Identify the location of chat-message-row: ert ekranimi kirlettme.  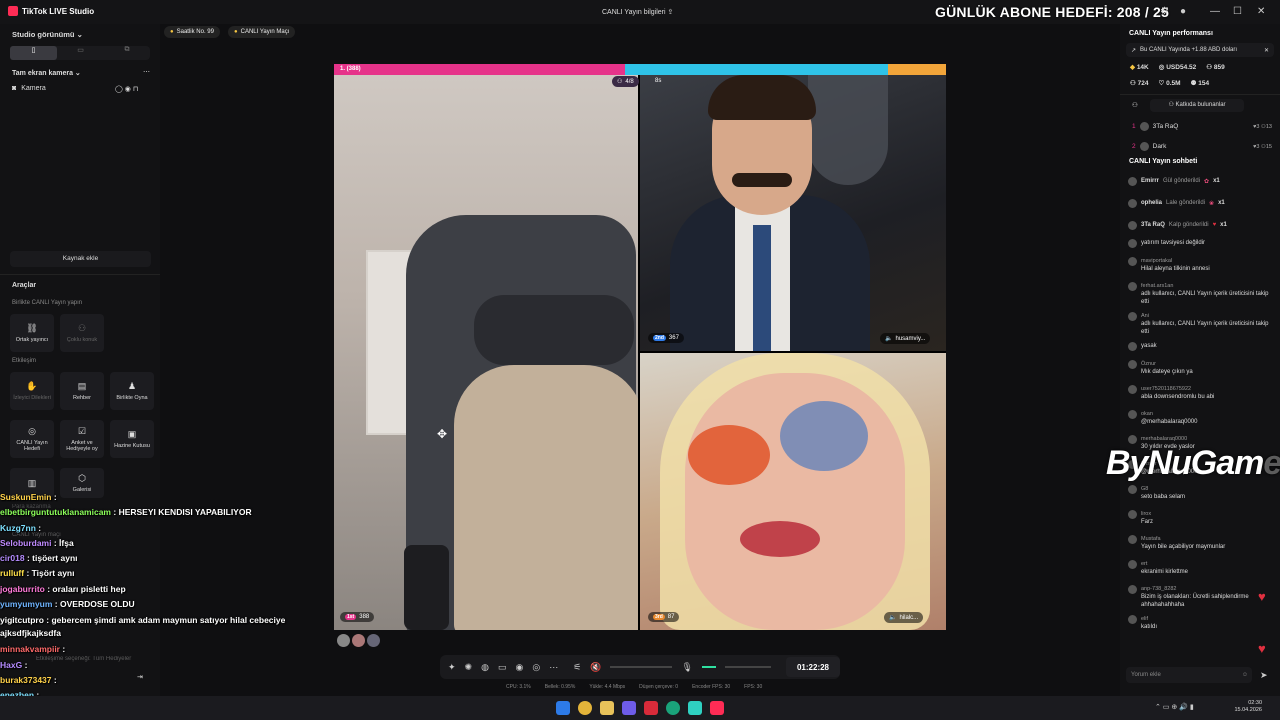
(1202, 568).